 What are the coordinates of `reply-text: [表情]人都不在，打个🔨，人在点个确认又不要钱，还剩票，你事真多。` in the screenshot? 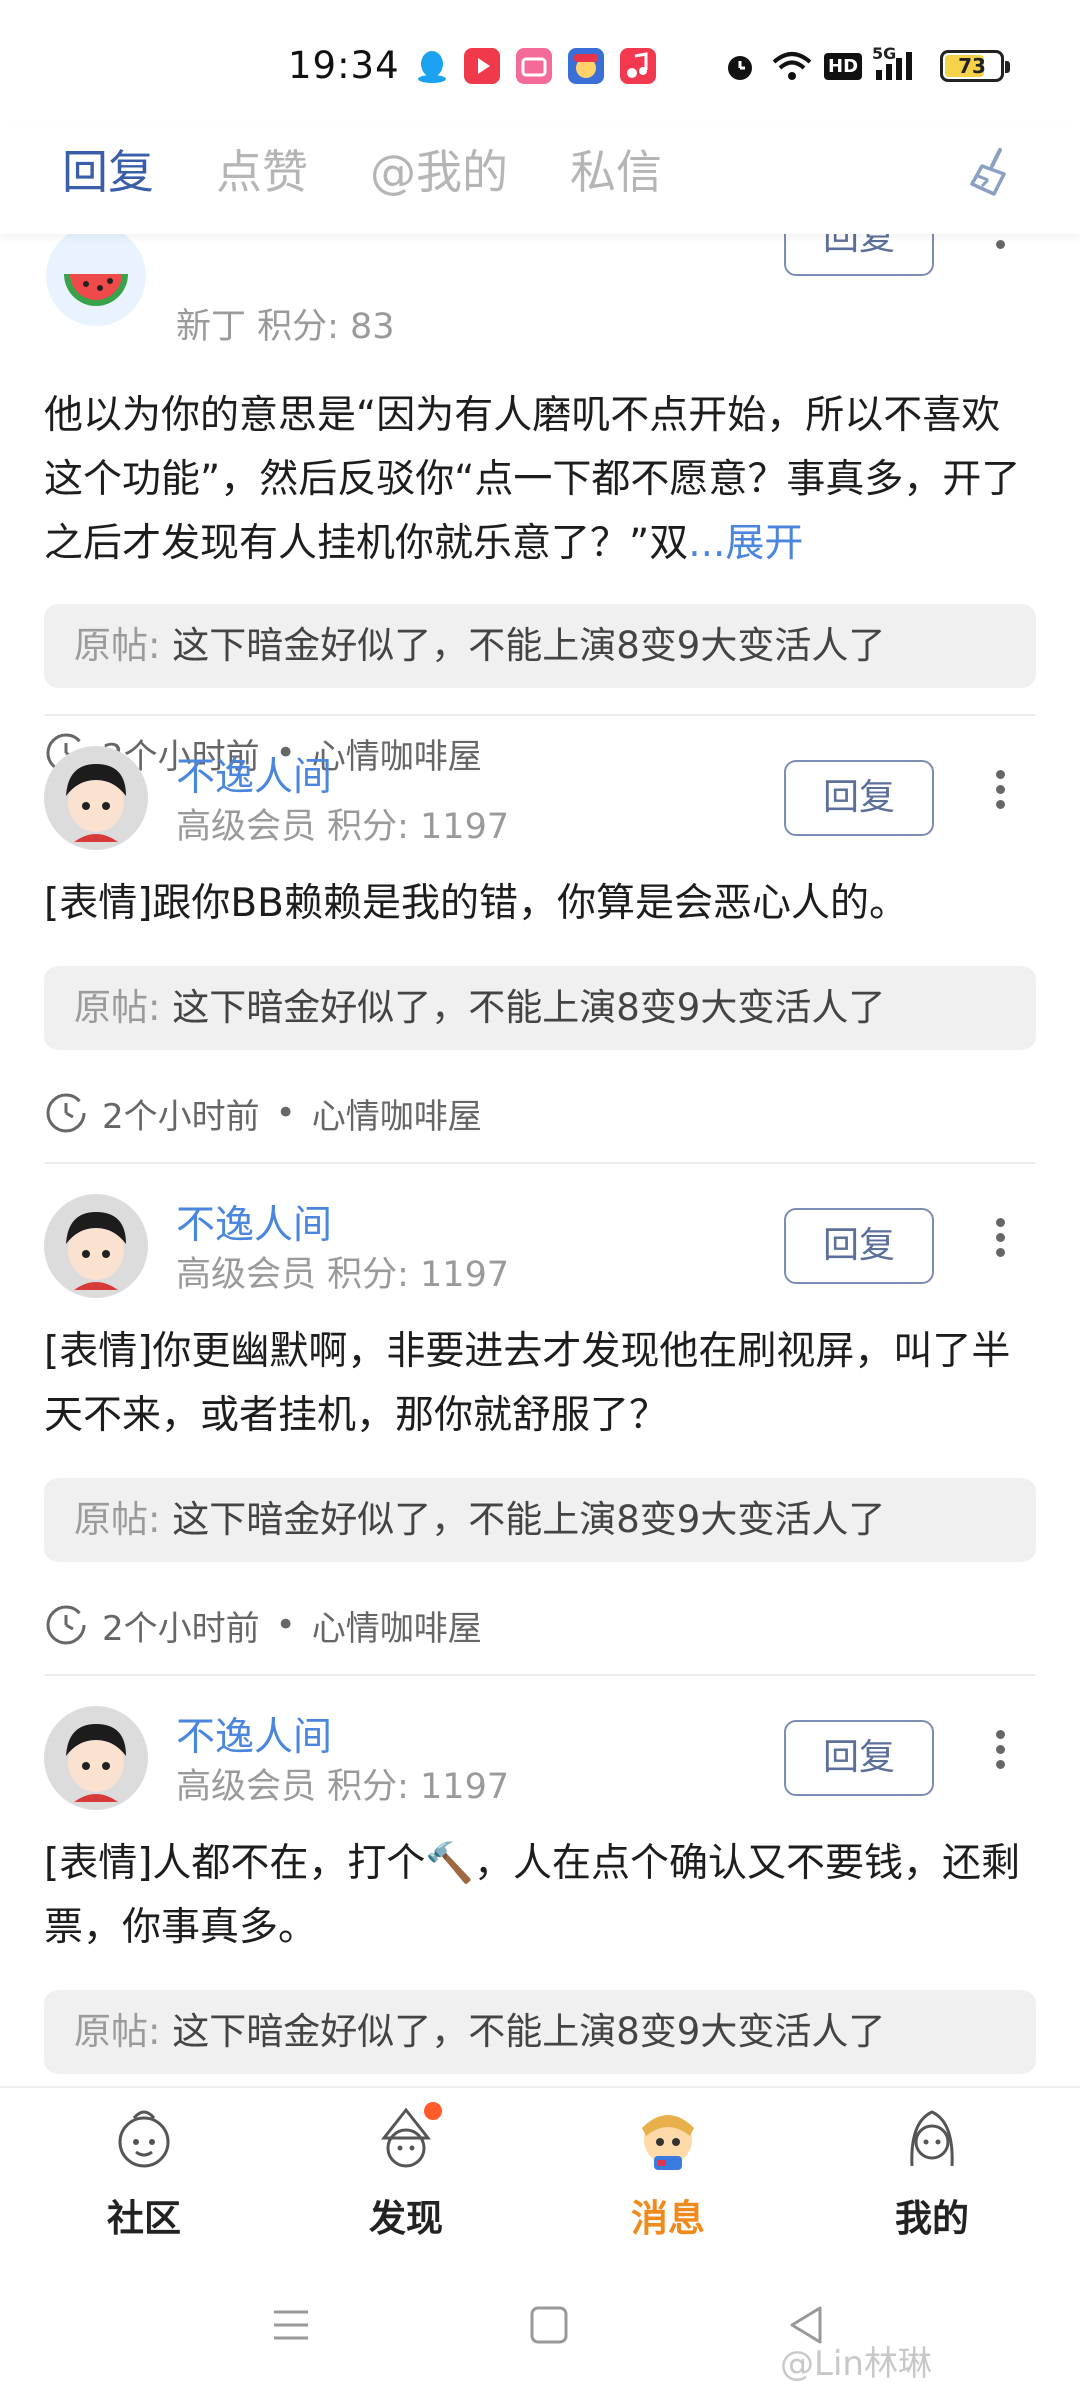 It's located at (540, 1896).